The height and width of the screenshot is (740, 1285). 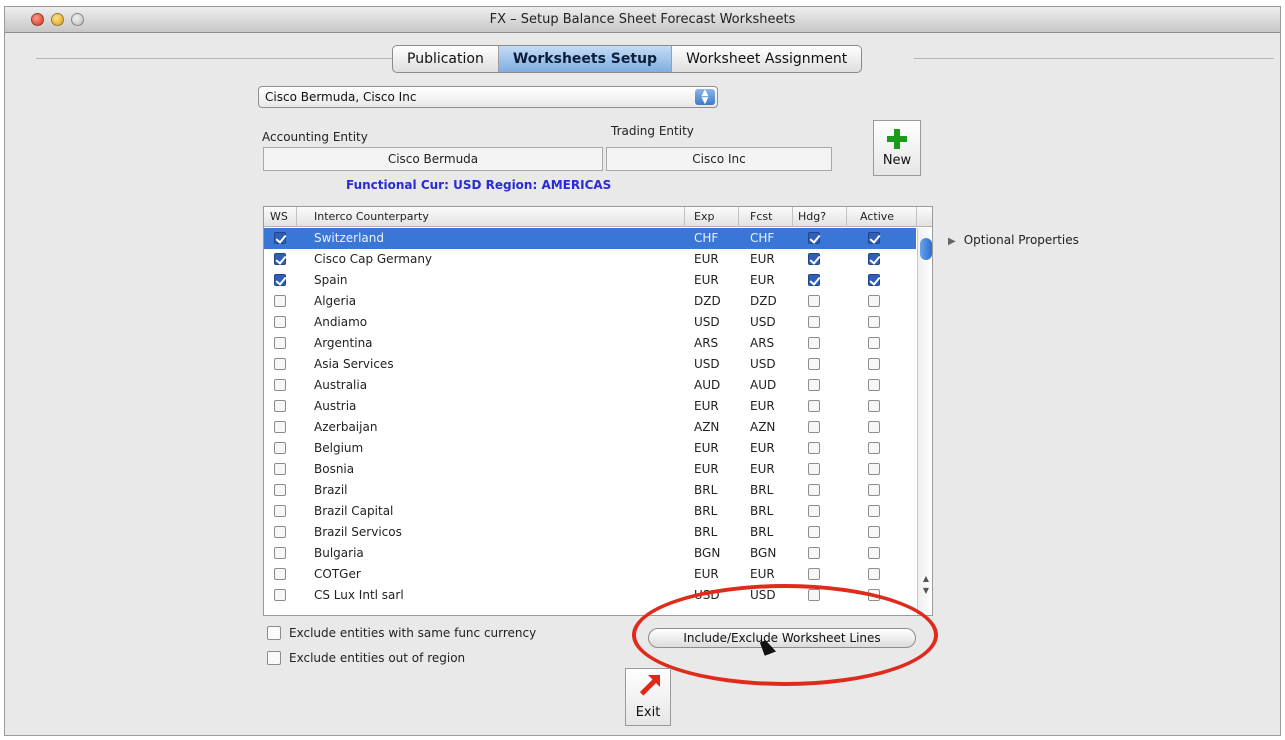 What do you see at coordinates (590, 343) in the screenshot?
I see `table-row: Argentina ARS ARS` at bounding box center [590, 343].